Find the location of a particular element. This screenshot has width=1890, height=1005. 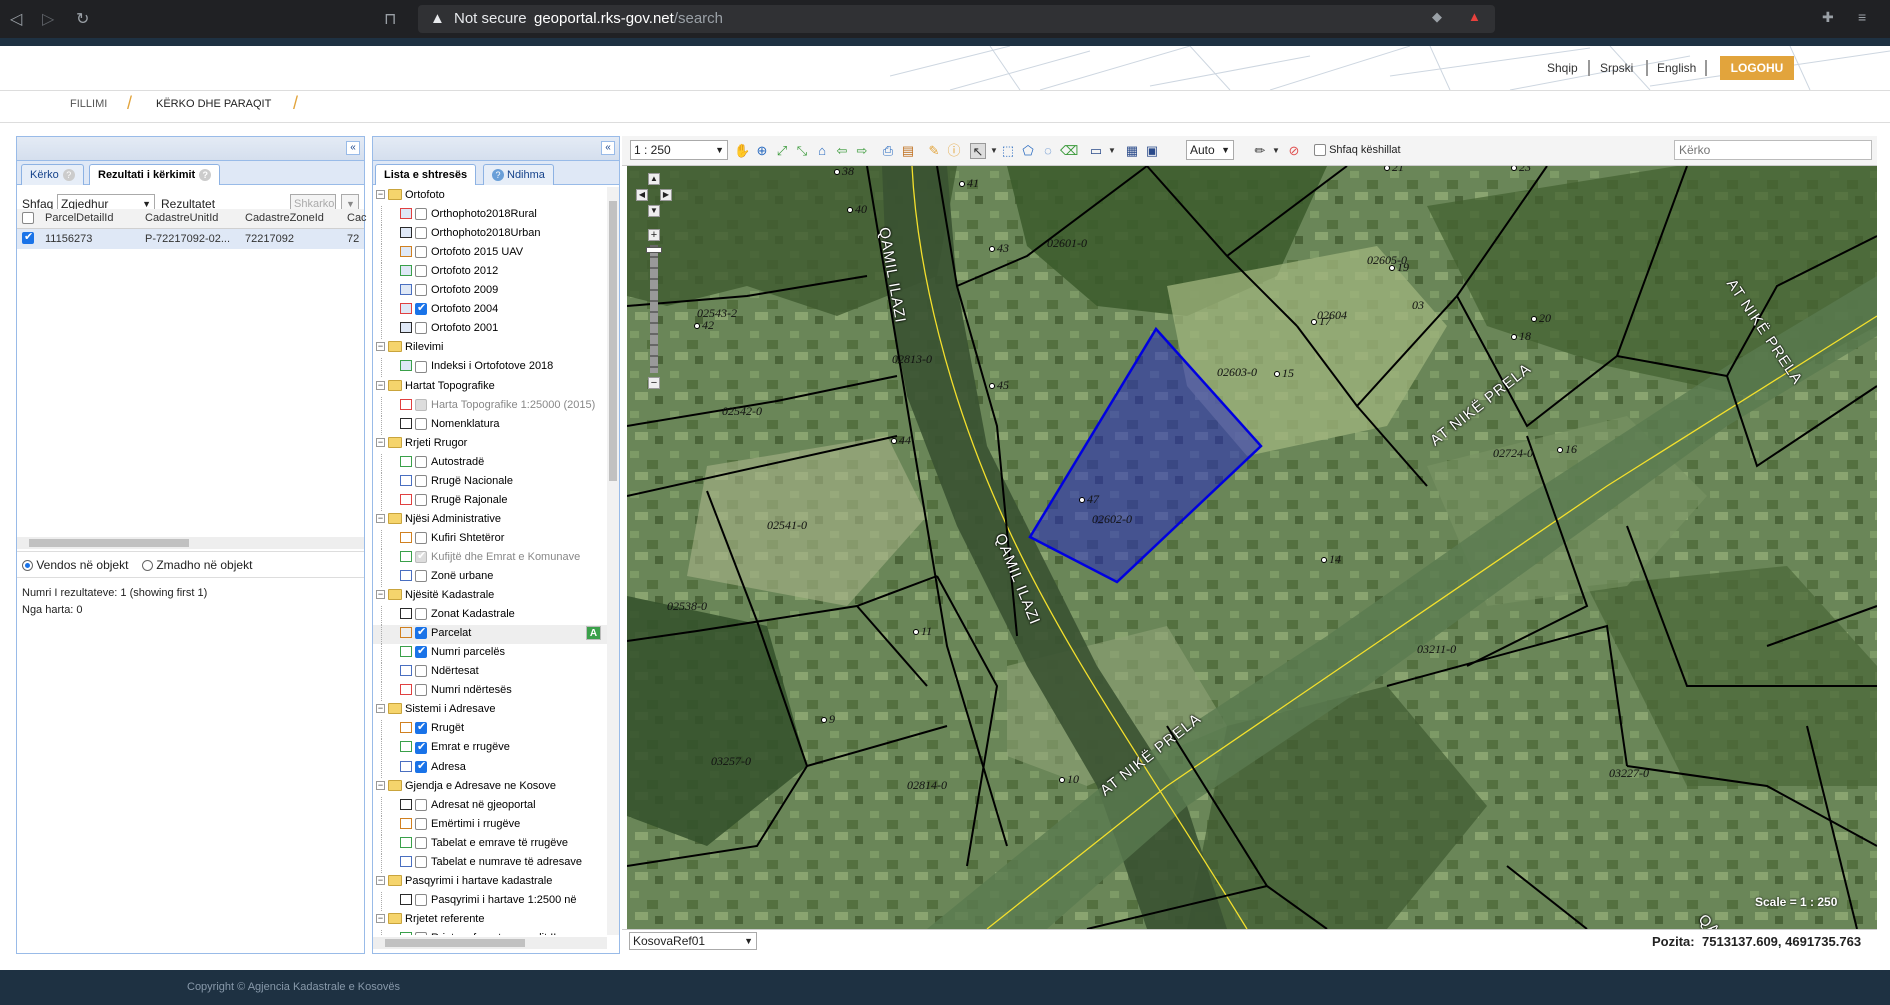

export-icon: ▤ is located at coordinates (908, 151).